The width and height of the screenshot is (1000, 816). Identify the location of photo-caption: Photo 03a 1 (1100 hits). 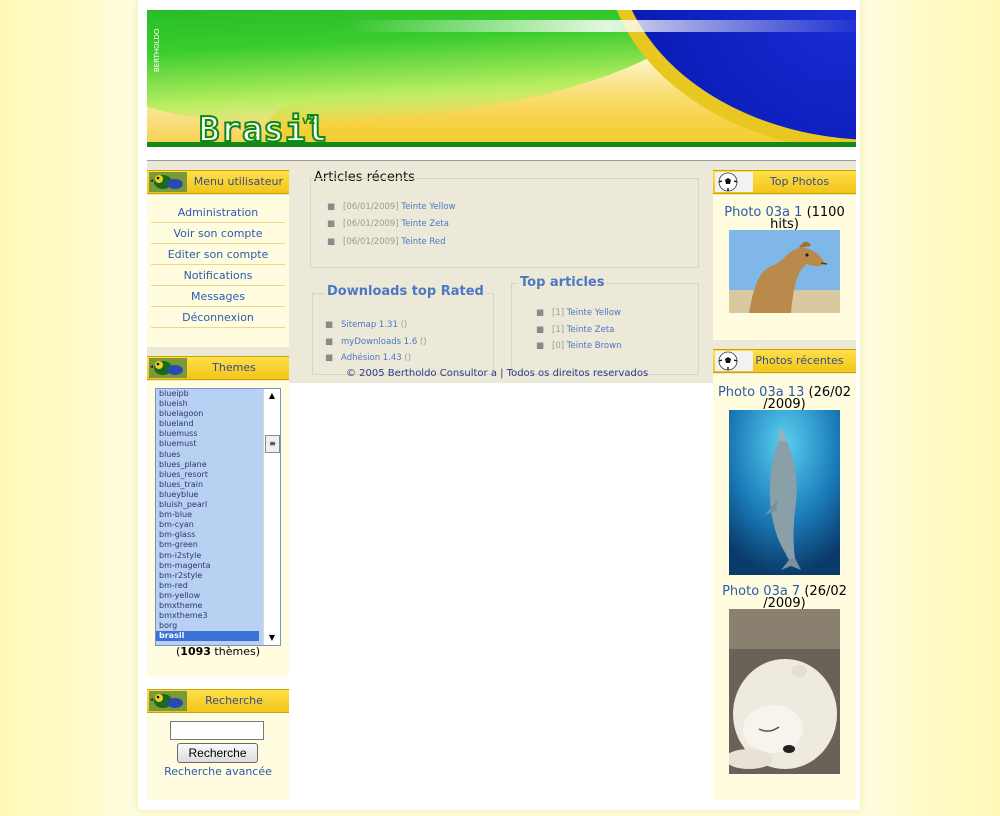
(784, 218).